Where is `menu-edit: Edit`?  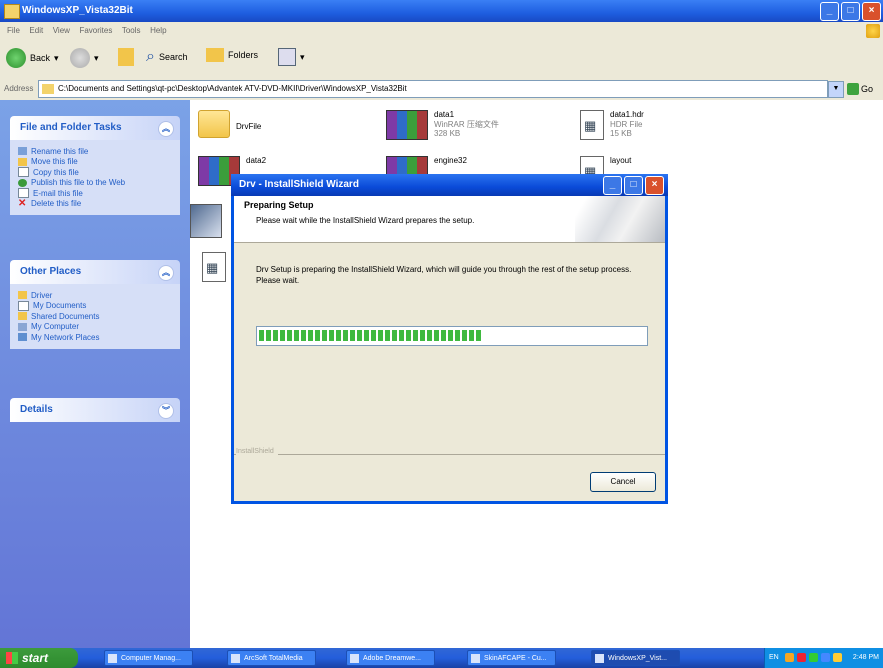 menu-edit: Edit is located at coordinates (36, 30).